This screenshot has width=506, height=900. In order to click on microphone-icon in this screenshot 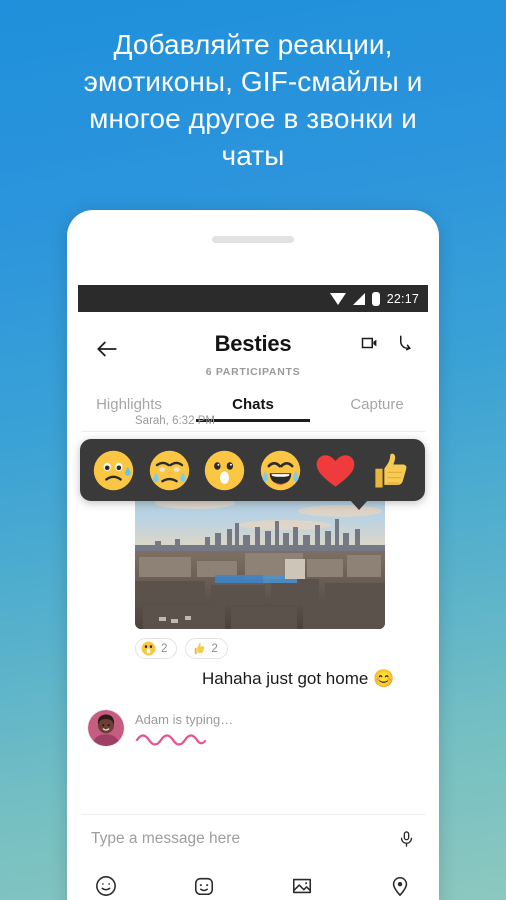, I will do `click(406, 839)`.